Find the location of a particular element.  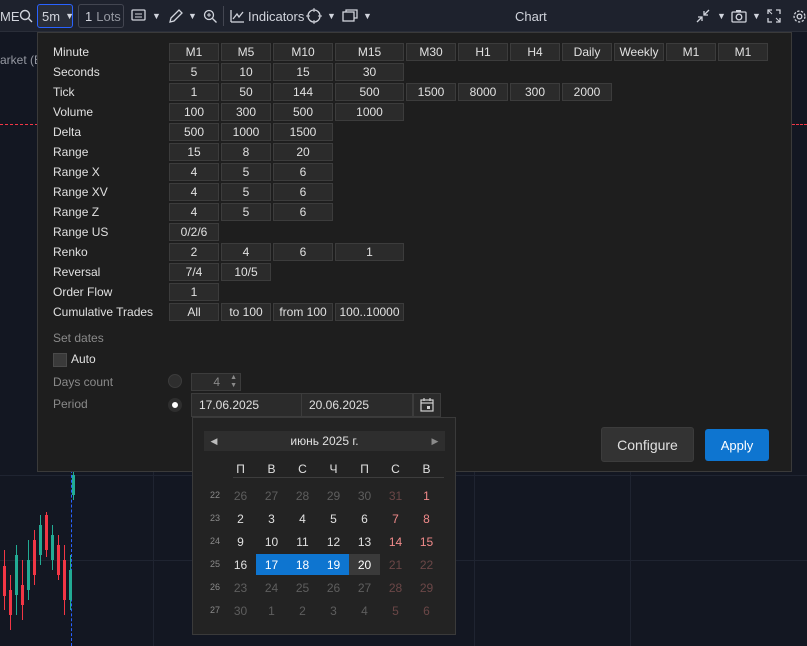

calendar-day: 8 is located at coordinates (426, 518).